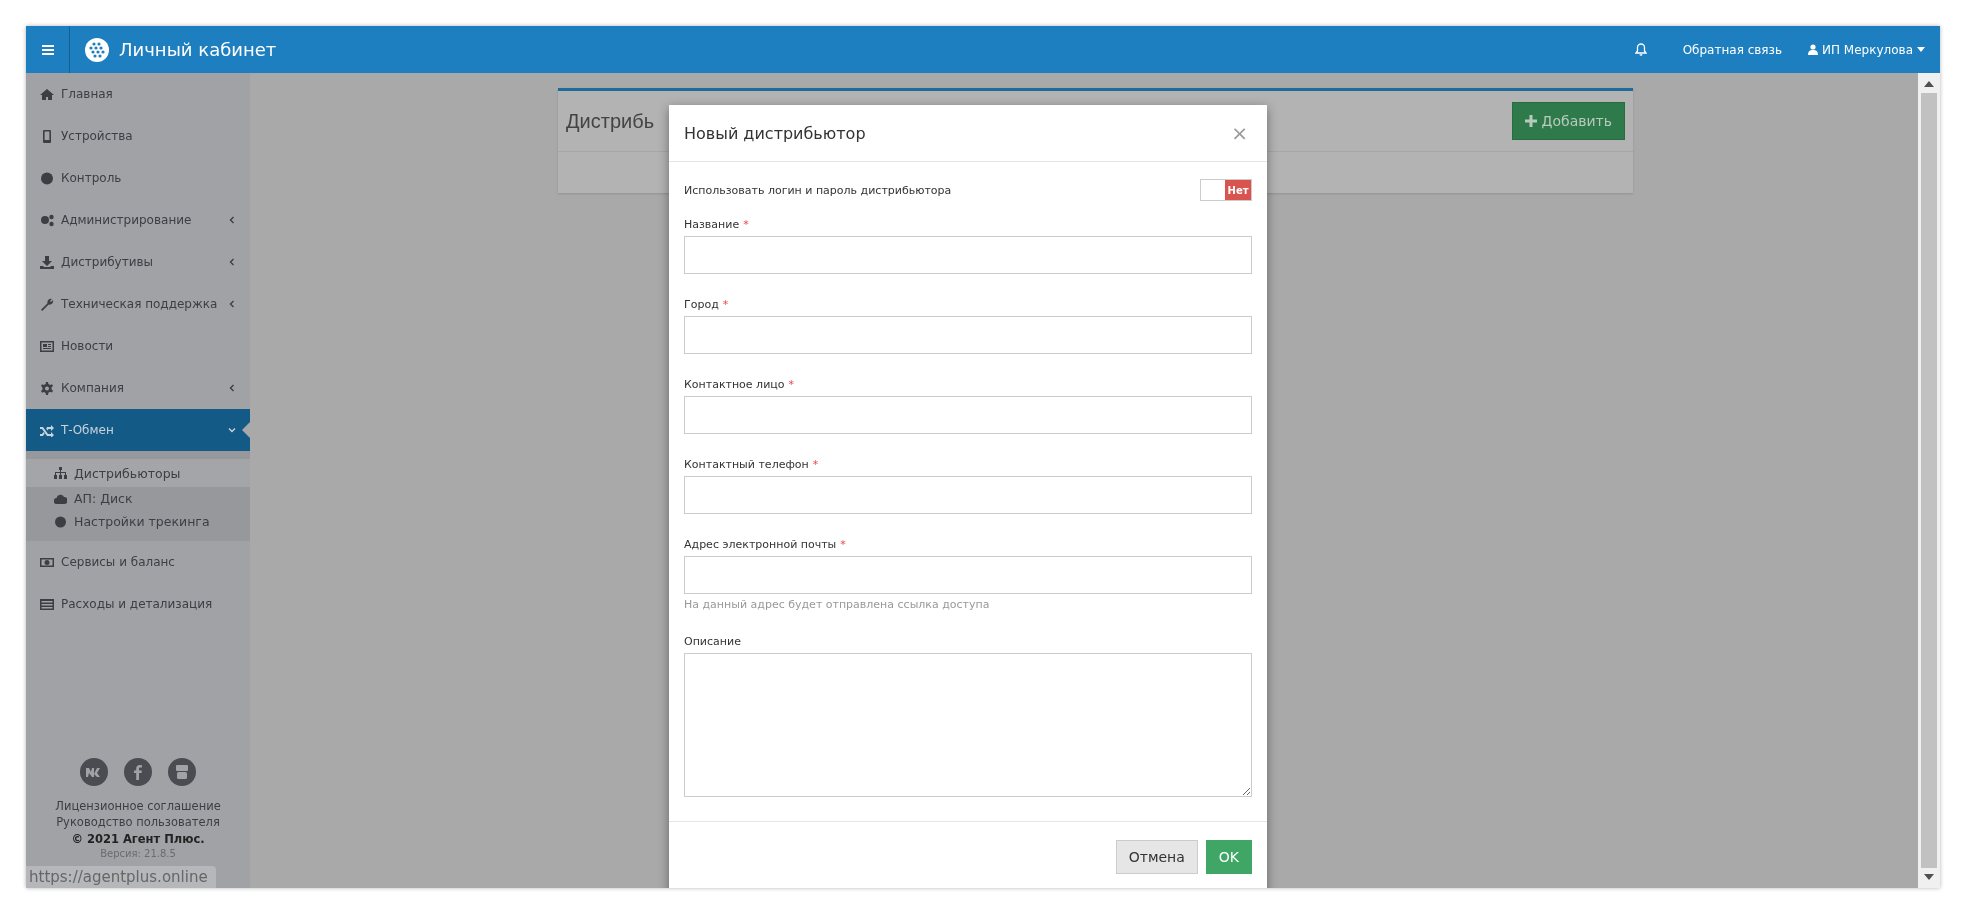 This screenshot has height=913, width=1967. What do you see at coordinates (47, 604) in the screenshot?
I see `list-icon` at bounding box center [47, 604].